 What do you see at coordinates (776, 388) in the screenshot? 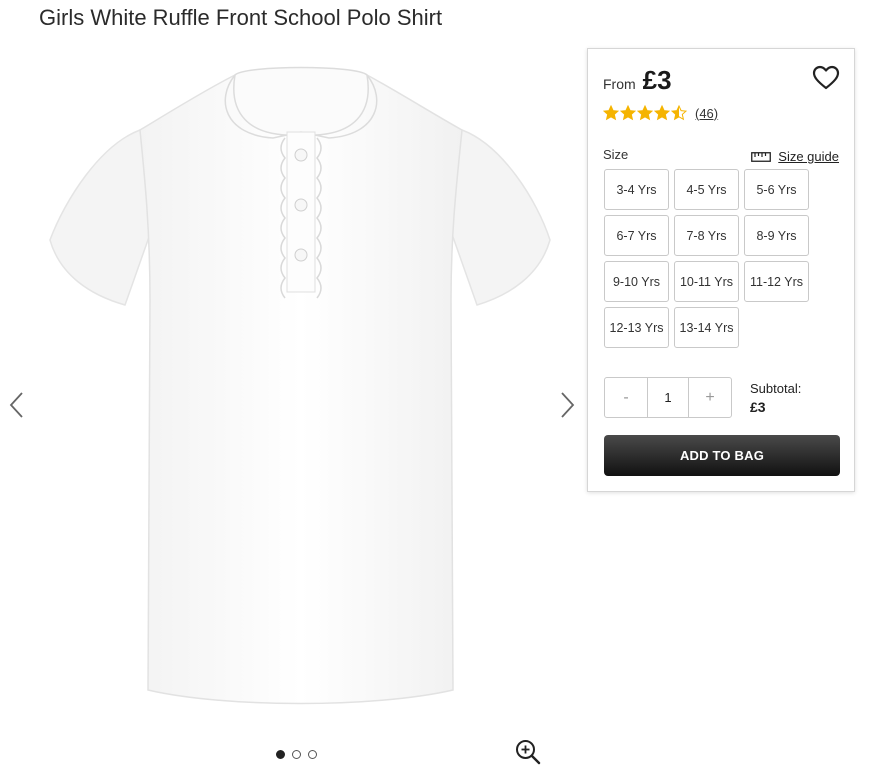
I see `subtotal-label: Subtotal:` at bounding box center [776, 388].